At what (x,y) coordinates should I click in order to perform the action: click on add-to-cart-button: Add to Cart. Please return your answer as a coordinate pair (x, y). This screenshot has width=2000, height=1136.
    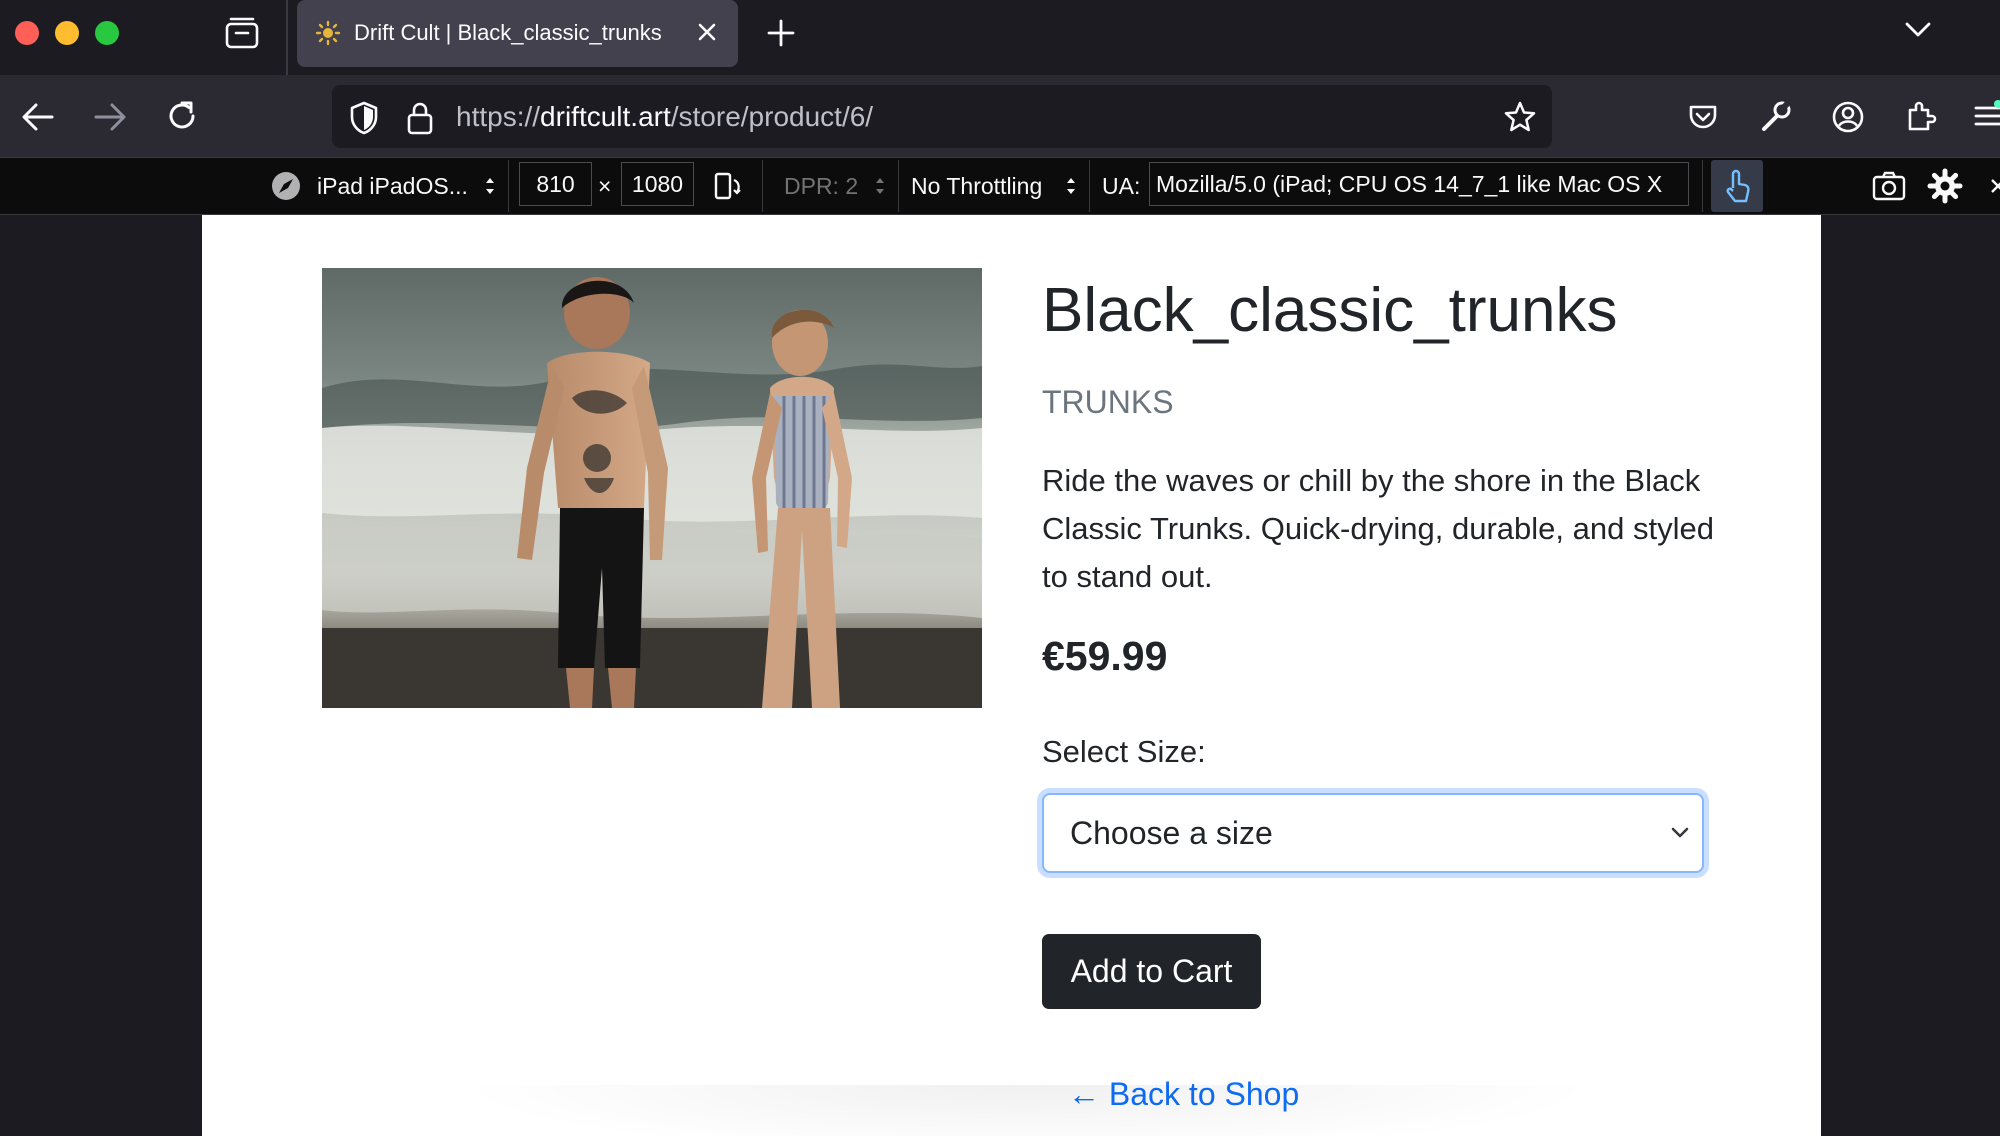
    Looking at the image, I should click on (1151, 971).